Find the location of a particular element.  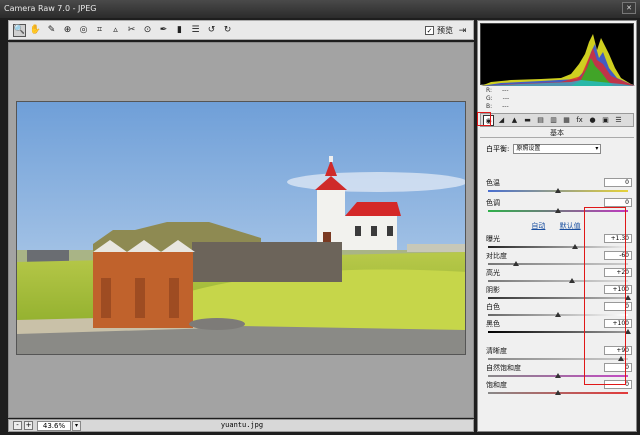

tab-hsl-icon: ▬ is located at coordinates (527, 120).